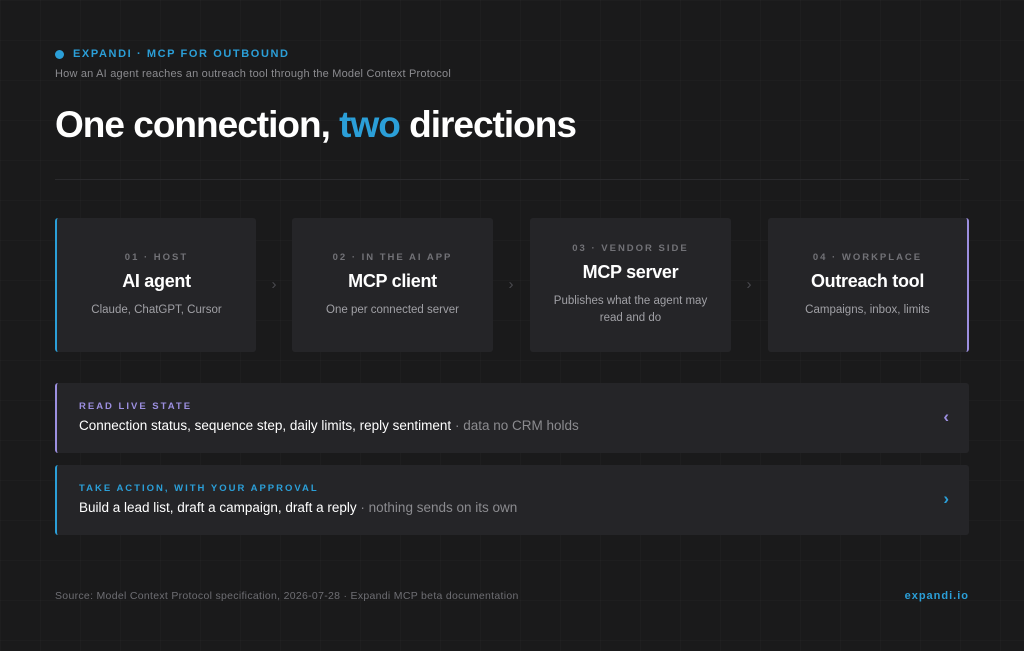  I want to click on step-title: MCP server, so click(630, 272).